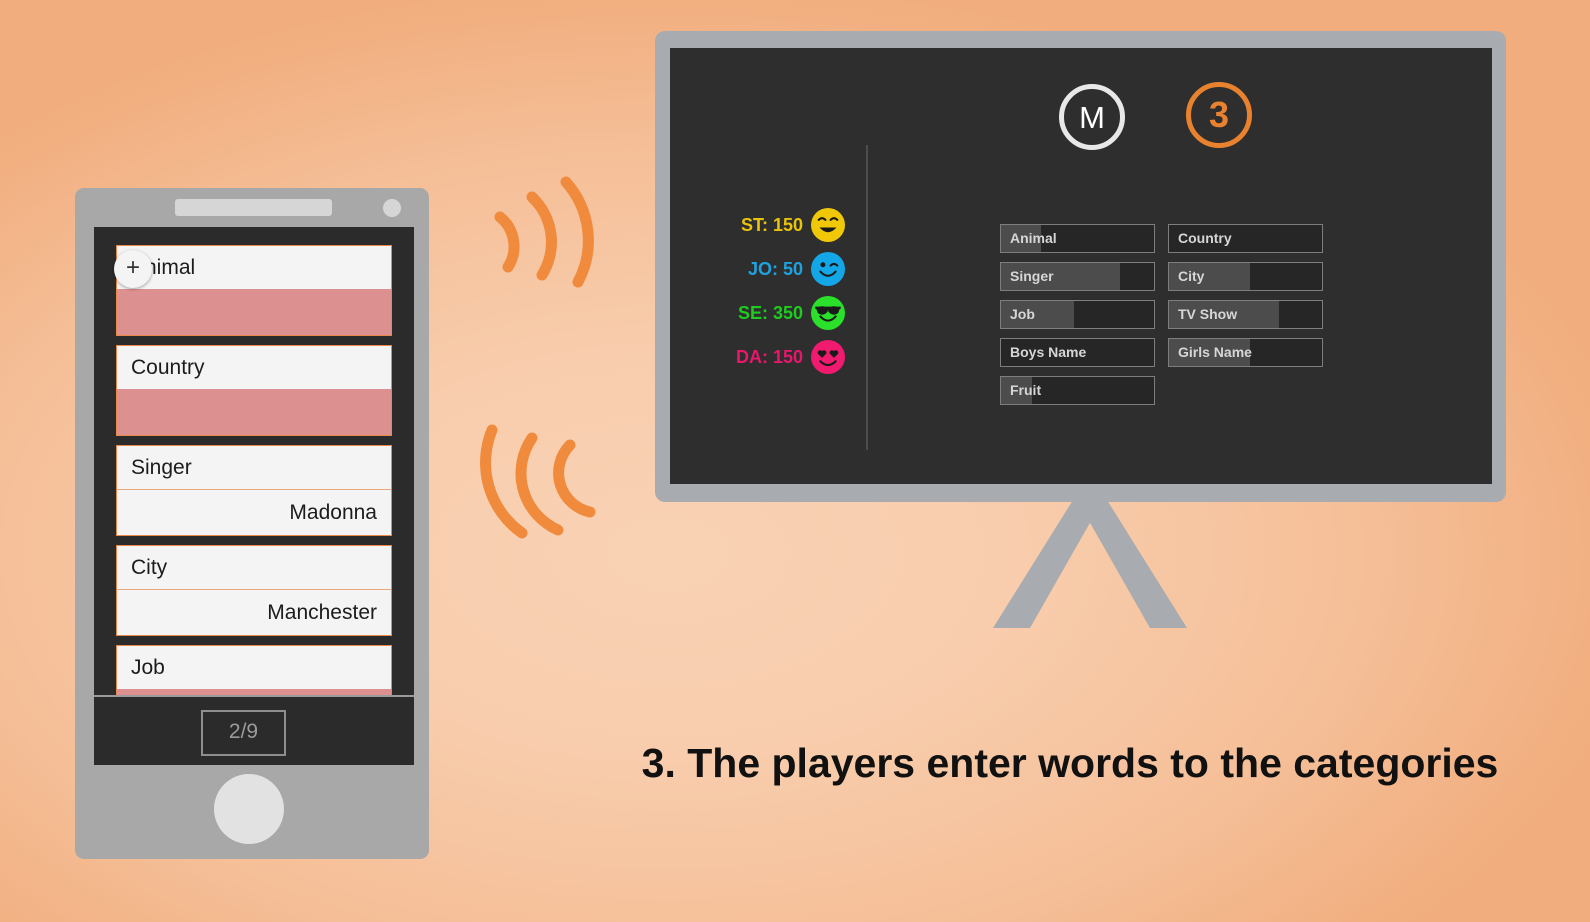  Describe the element at coordinates (254, 512) in the screenshot. I see `phone-category-input: Madonna` at that location.